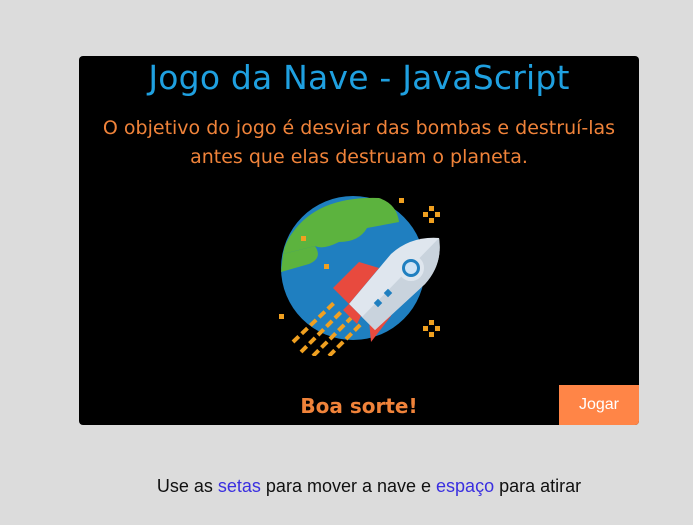 This screenshot has height=525, width=693. I want to click on hint-text-1: Use as, so click(187, 486).